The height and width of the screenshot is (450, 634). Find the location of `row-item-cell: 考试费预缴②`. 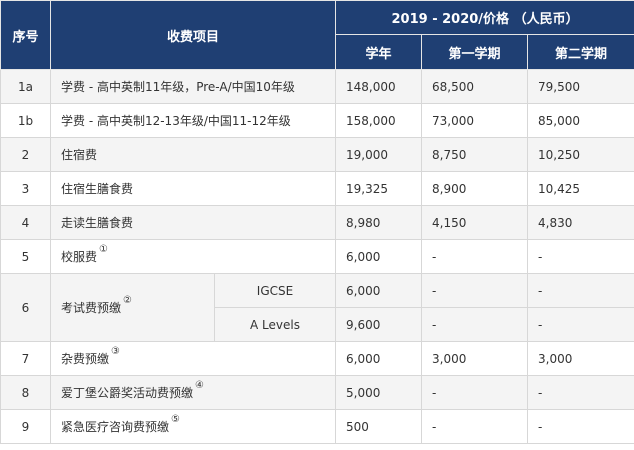

row-item-cell: 考试费预缴② is located at coordinates (132, 307).